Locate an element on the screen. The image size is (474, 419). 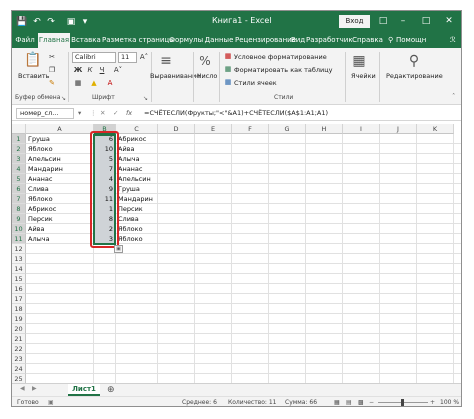
tab-review: Рецензирование is located at coordinates (265, 40).